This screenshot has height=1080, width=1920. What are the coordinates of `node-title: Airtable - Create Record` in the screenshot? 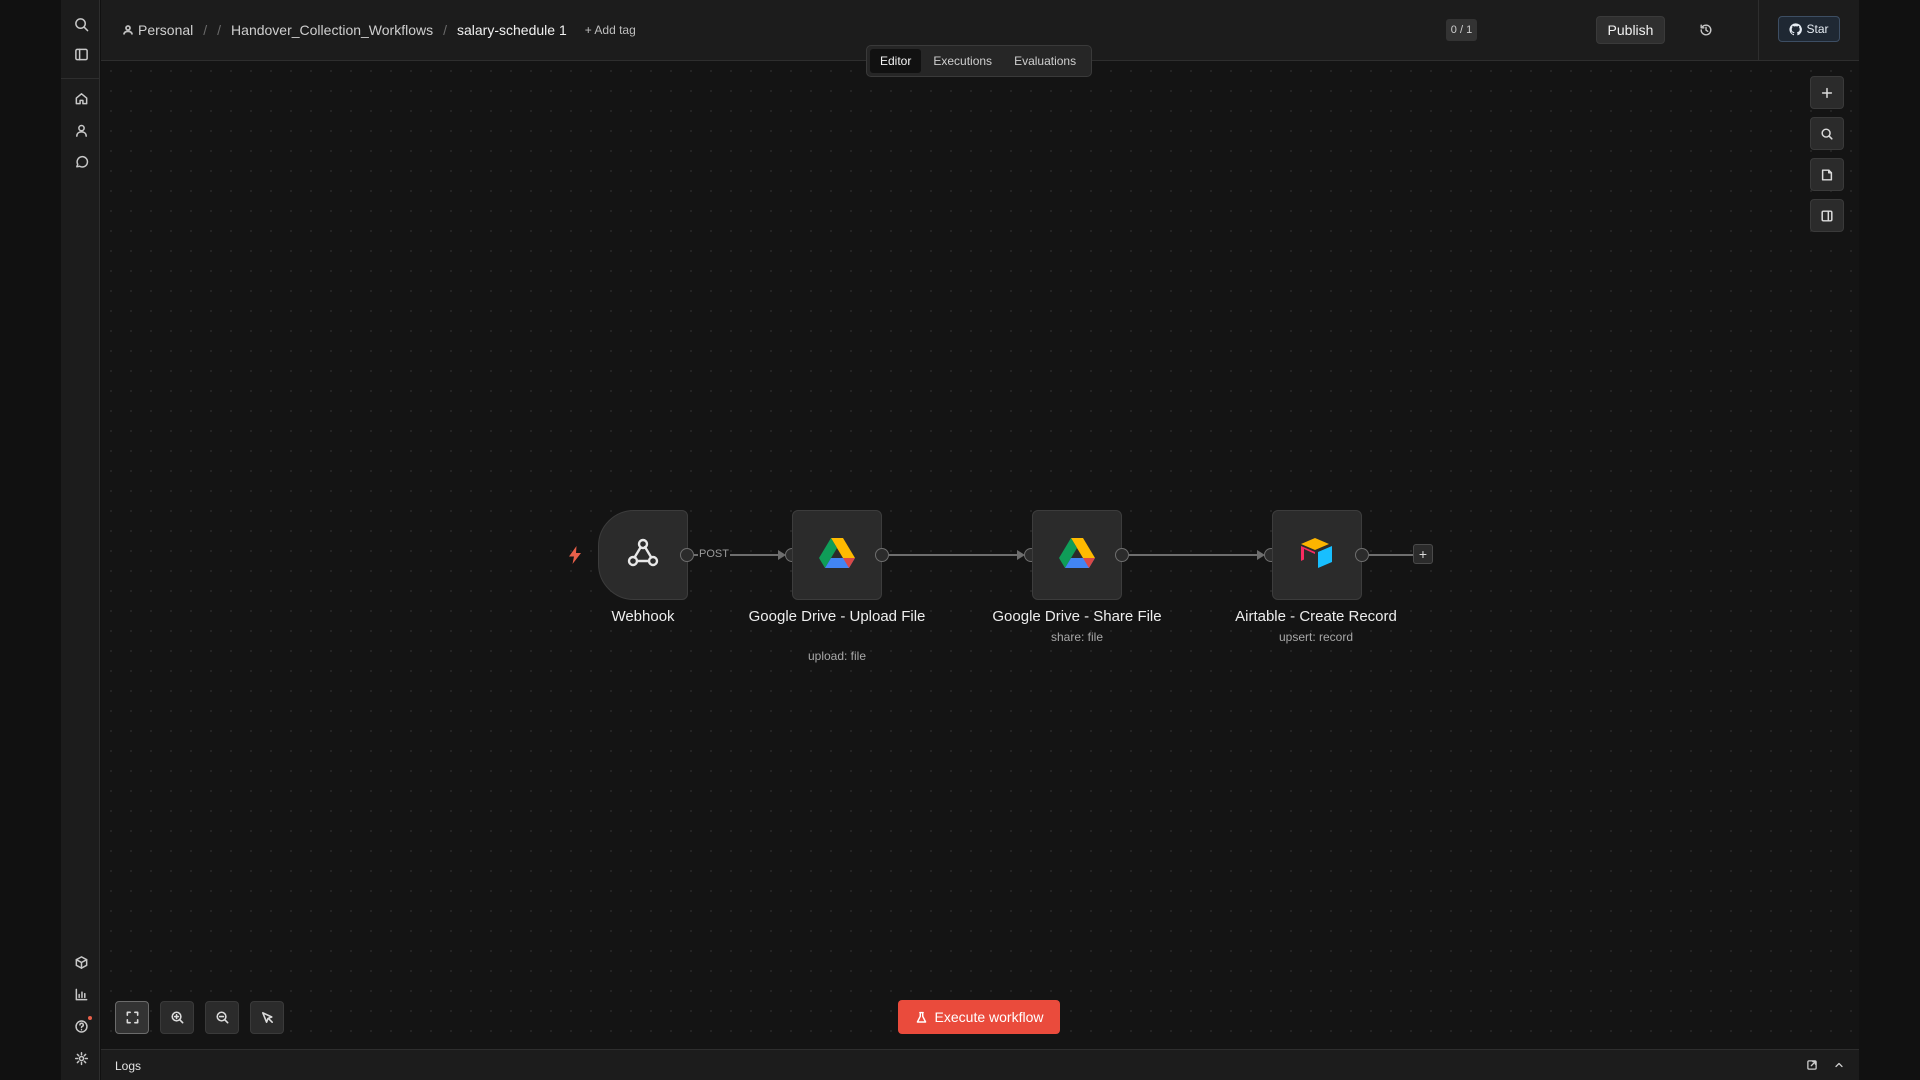 It's located at (1316, 616).